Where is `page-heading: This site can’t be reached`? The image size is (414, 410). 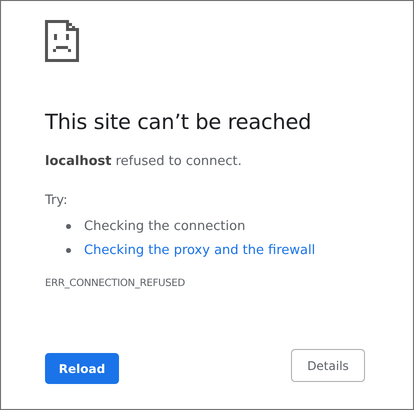 page-heading: This site can’t be reached is located at coordinates (178, 122).